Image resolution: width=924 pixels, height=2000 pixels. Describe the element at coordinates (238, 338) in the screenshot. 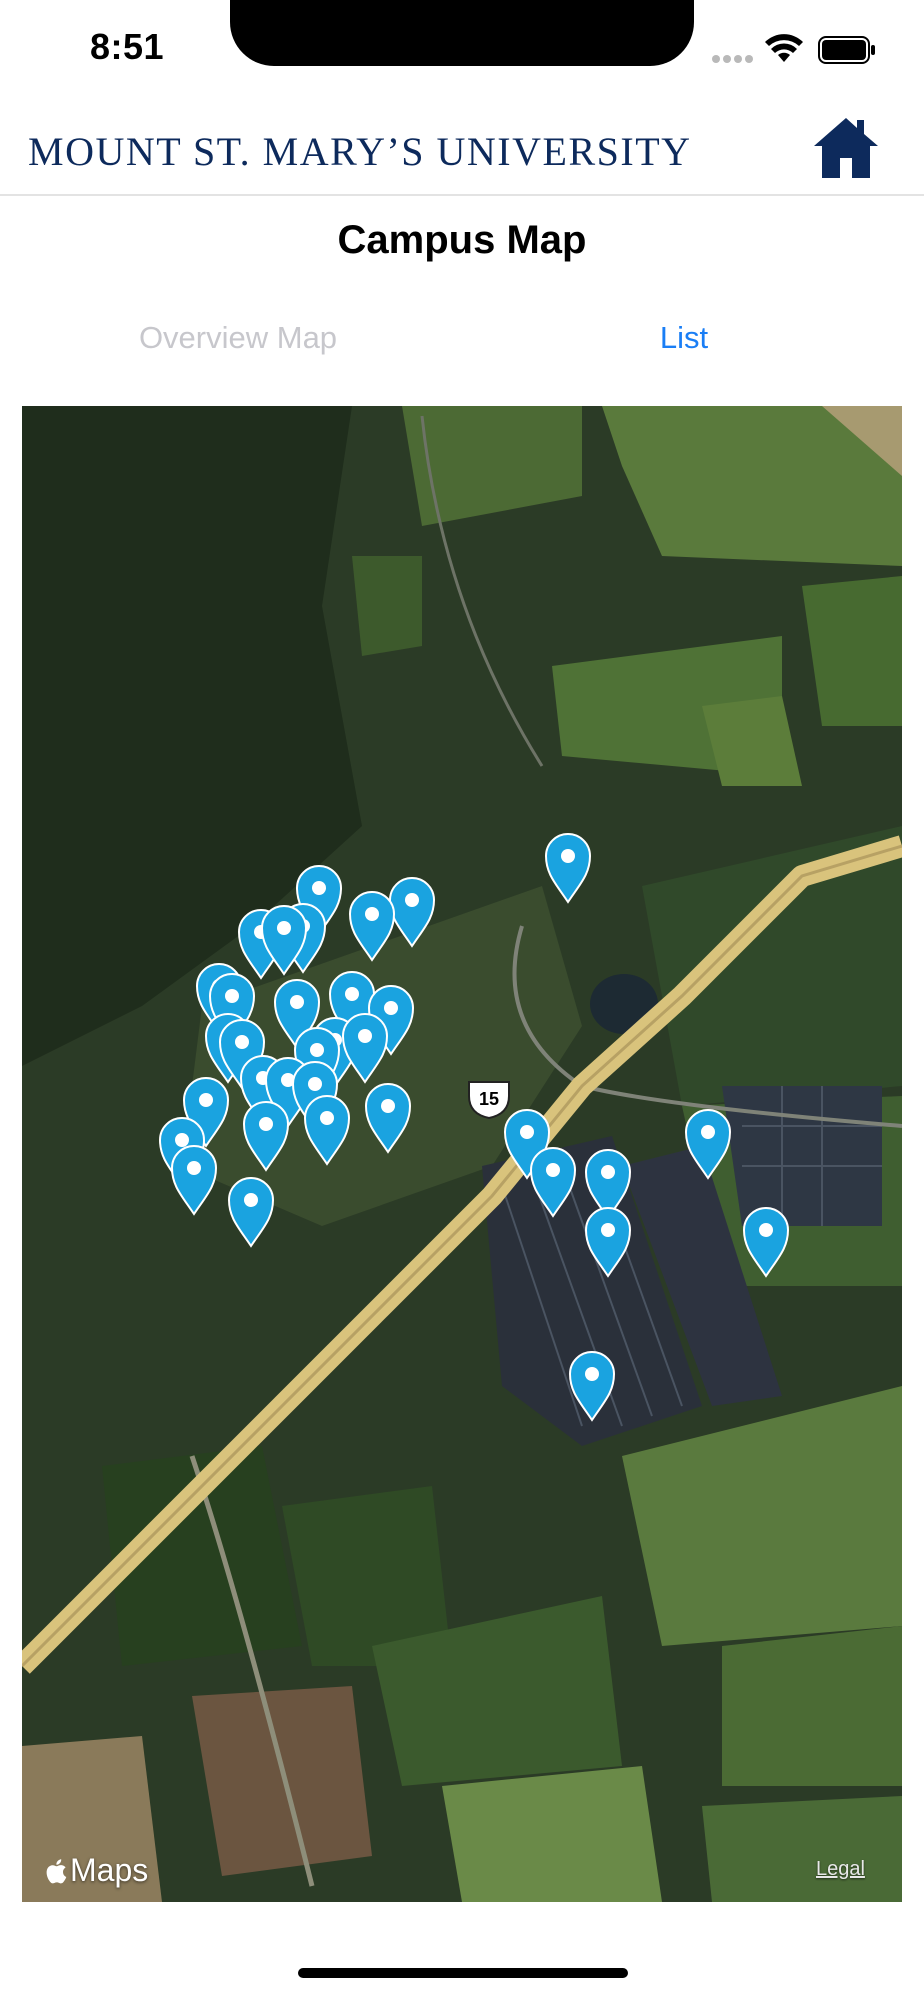

I see `tab-overview-map: Overview Map` at that location.